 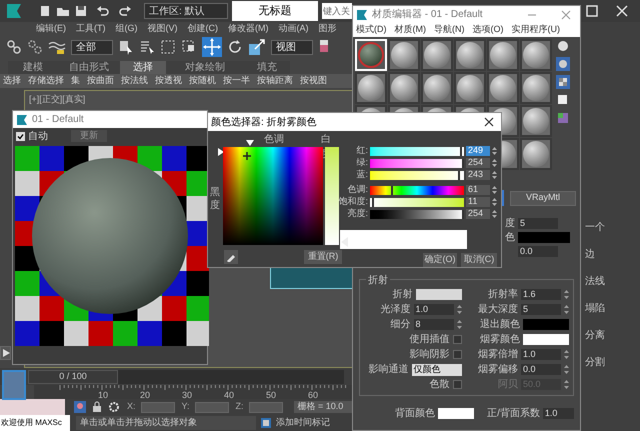 I want to click on menu-item: 选项(O), so click(x=488, y=30).